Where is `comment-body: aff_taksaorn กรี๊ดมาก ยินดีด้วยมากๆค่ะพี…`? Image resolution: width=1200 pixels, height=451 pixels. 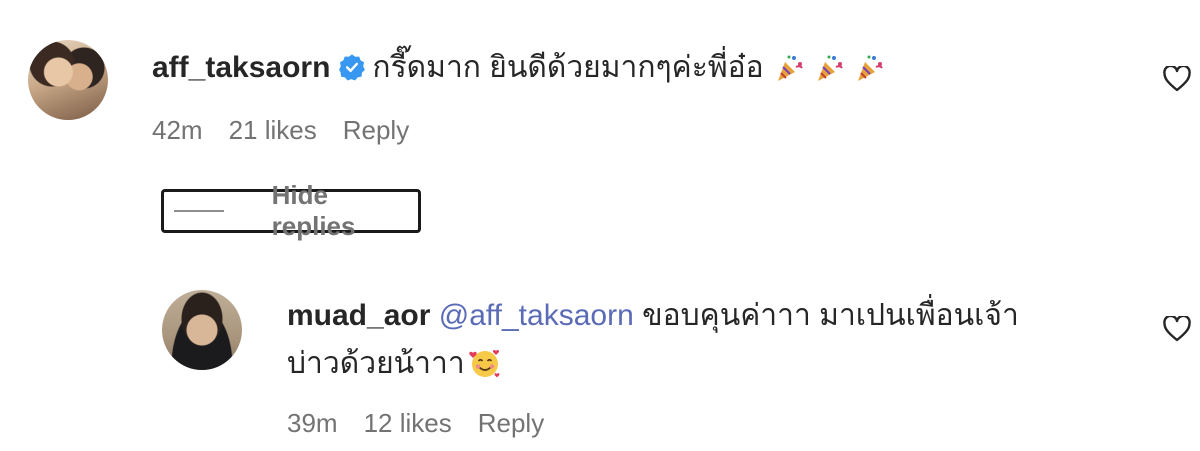
comment-body: aff_taksaorn กรี๊ดมาก ยินดีด้วยมากๆค่ะพี… is located at coordinates (518, 71).